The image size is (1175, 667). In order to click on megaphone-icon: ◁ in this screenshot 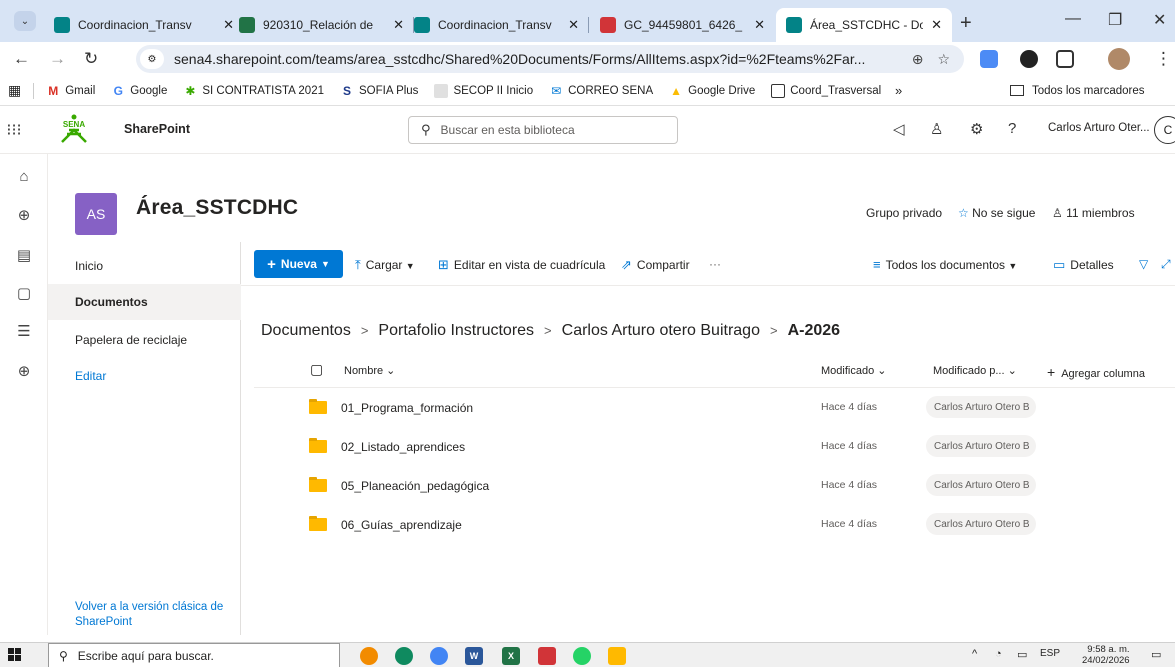, I will do `click(899, 129)`.